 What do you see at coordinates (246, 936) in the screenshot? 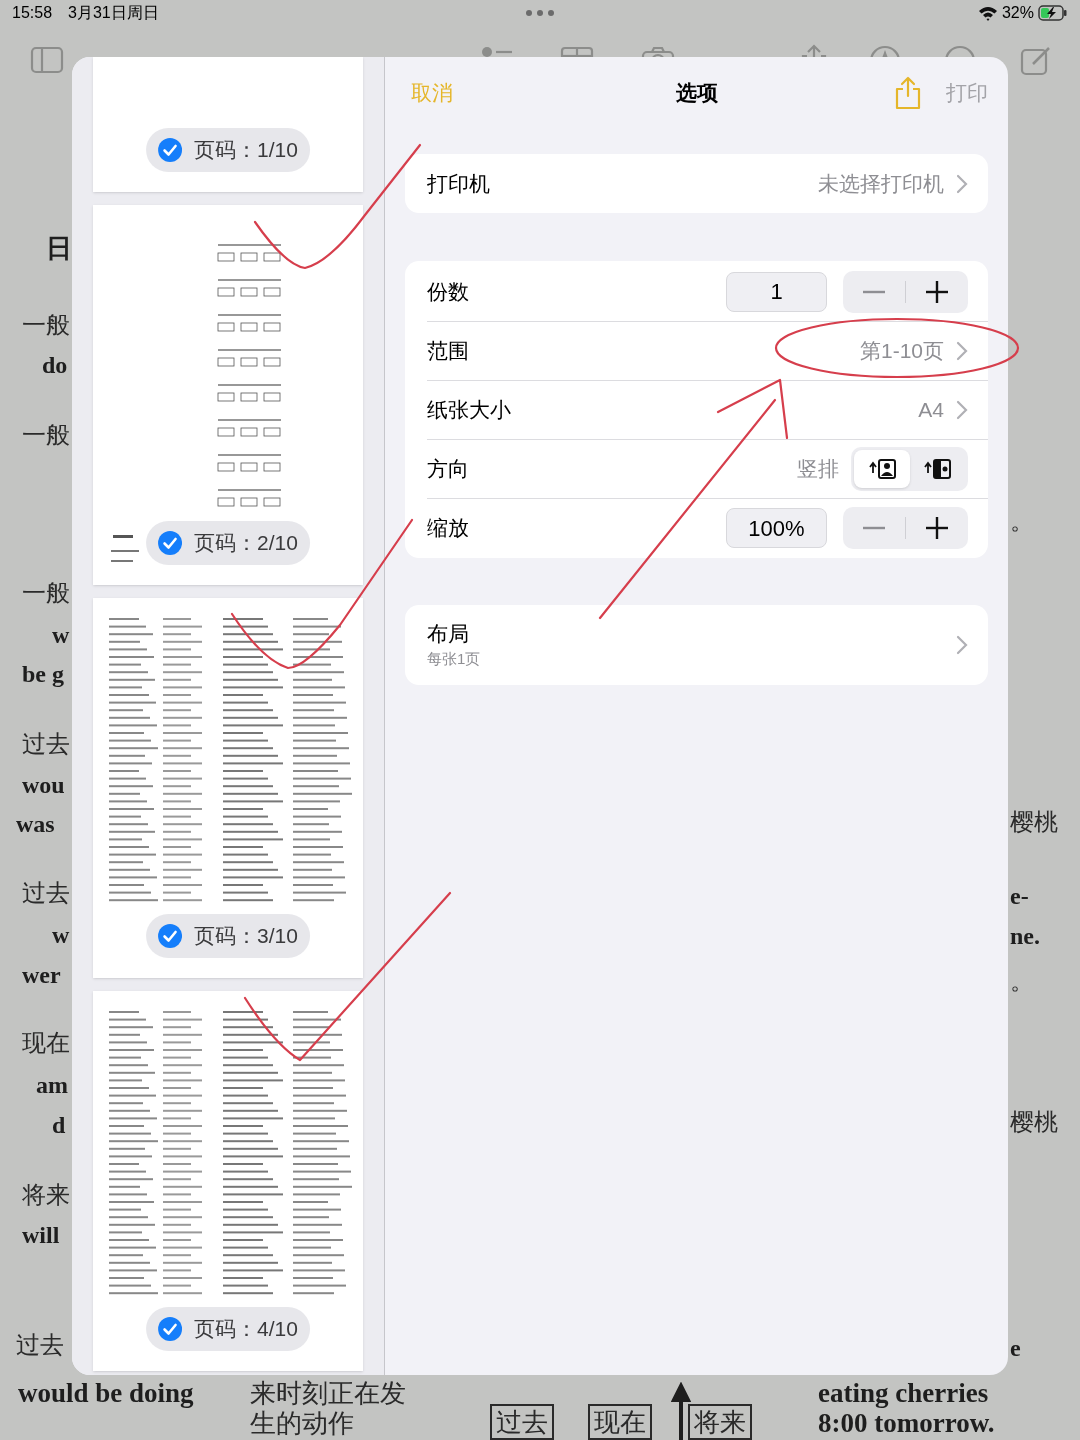
I see `page-label: 页码：3/10` at bounding box center [246, 936].